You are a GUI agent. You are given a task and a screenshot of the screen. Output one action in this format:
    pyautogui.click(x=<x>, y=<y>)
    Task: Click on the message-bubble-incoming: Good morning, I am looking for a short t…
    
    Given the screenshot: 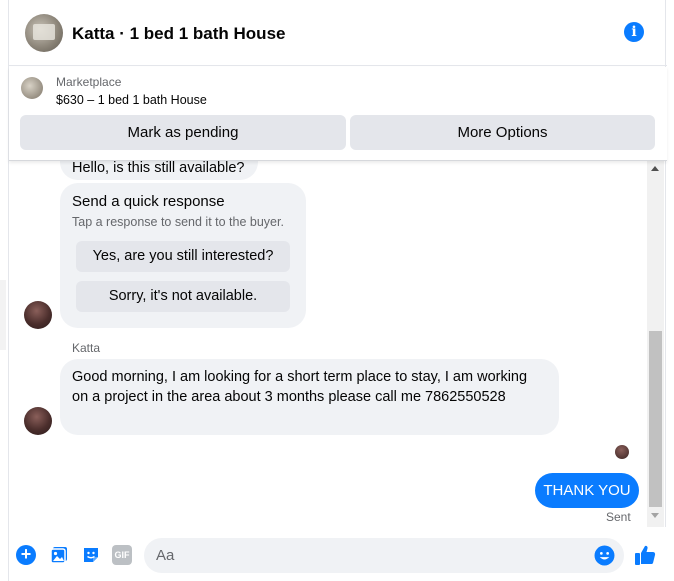 What is the action you would take?
    pyautogui.click(x=309, y=397)
    